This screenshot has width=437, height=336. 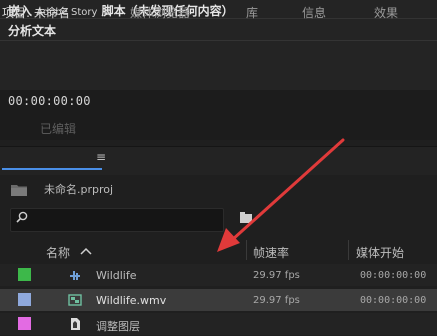 What do you see at coordinates (52, 169) in the screenshot?
I see `active-tab-indicator` at bounding box center [52, 169].